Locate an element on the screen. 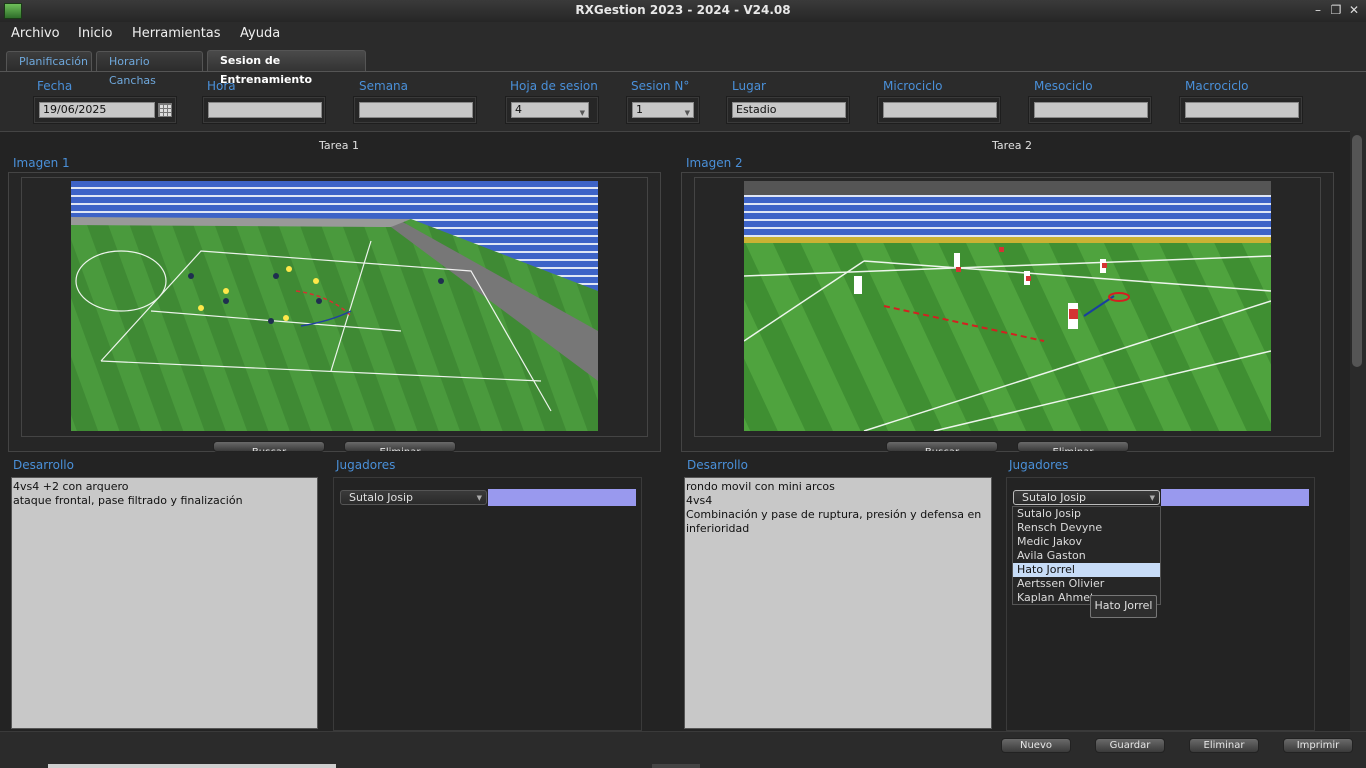  hoja-field: 4 ▼ is located at coordinates (552, 110).